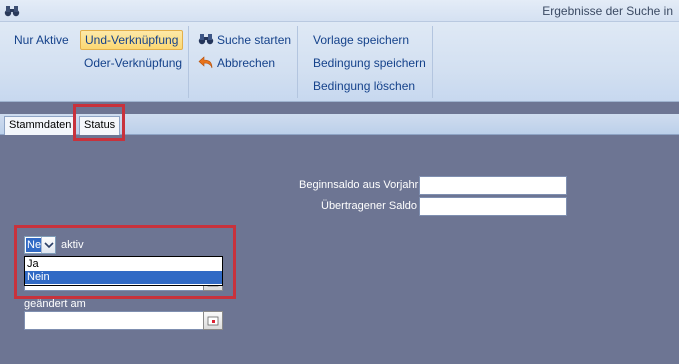  What do you see at coordinates (100, 125) in the screenshot?
I see `tab-status: Status` at bounding box center [100, 125].